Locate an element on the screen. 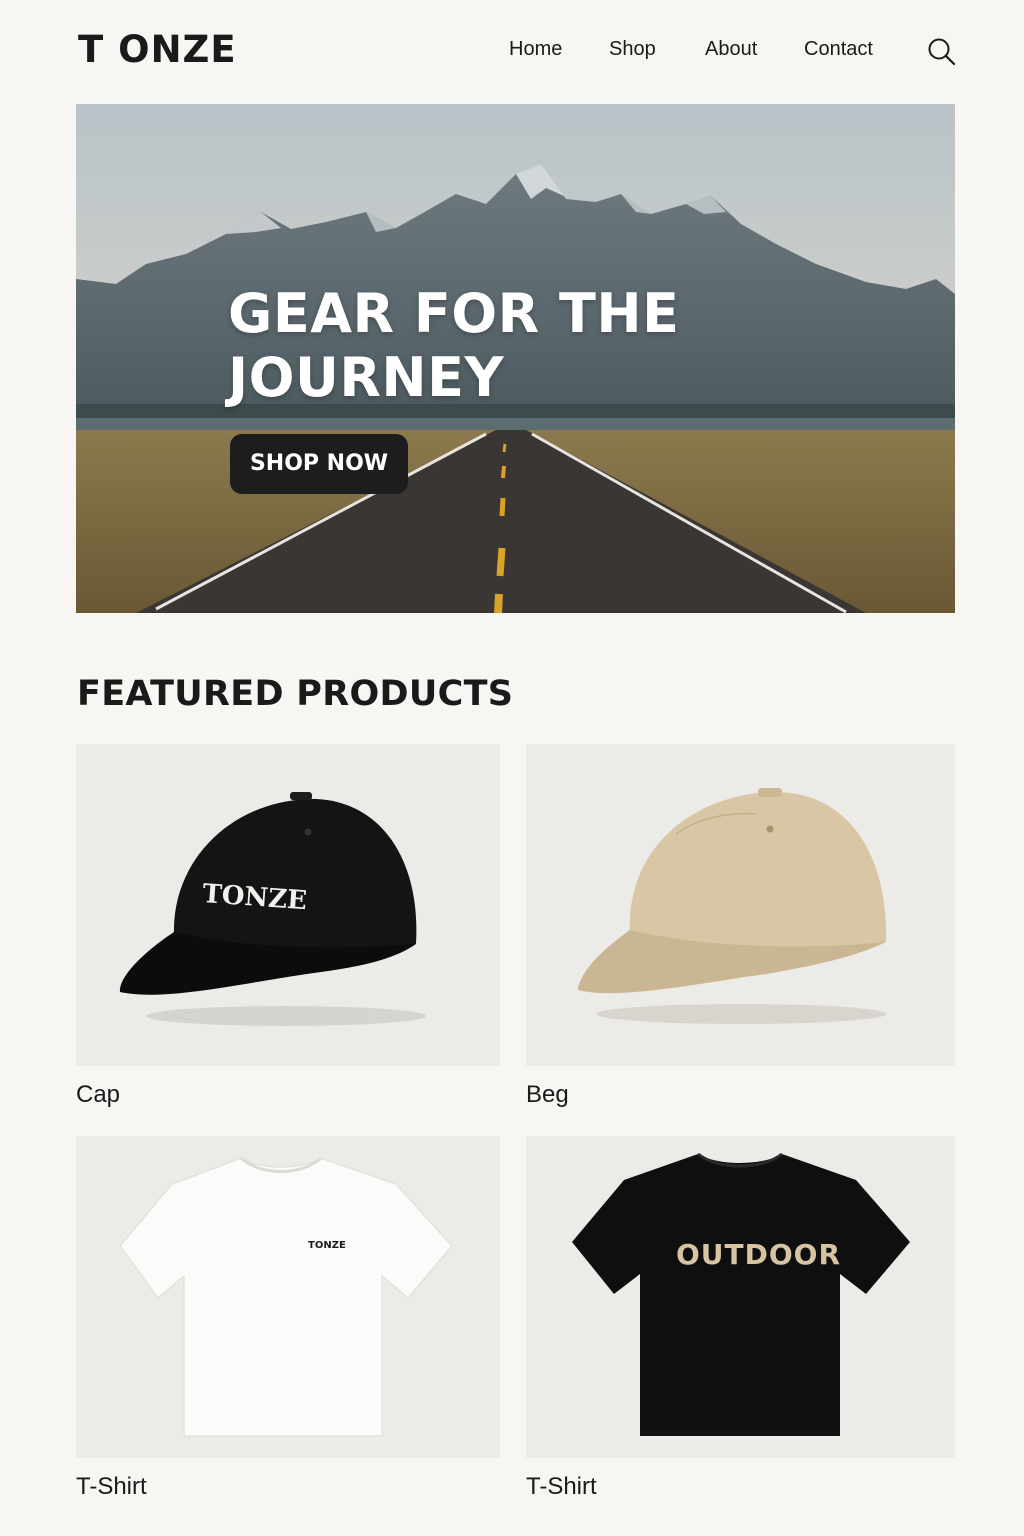  product-image-cap: TONZE is located at coordinates (288, 905).